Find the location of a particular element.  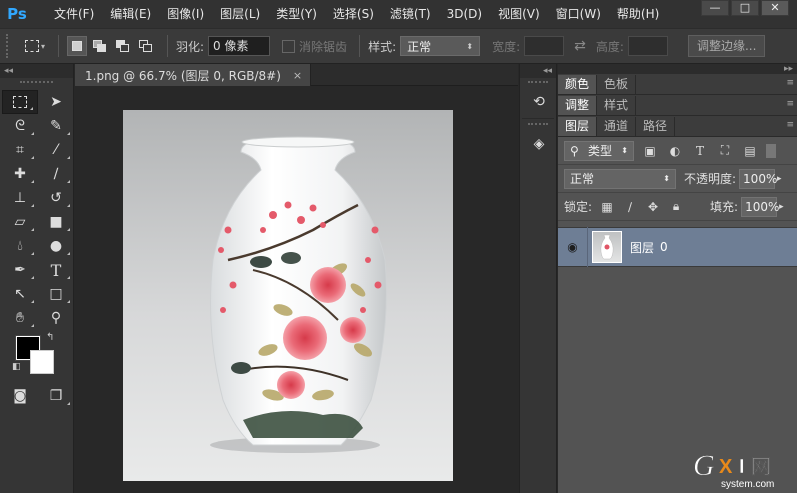

maximize-button: □ is located at coordinates (745, 8).